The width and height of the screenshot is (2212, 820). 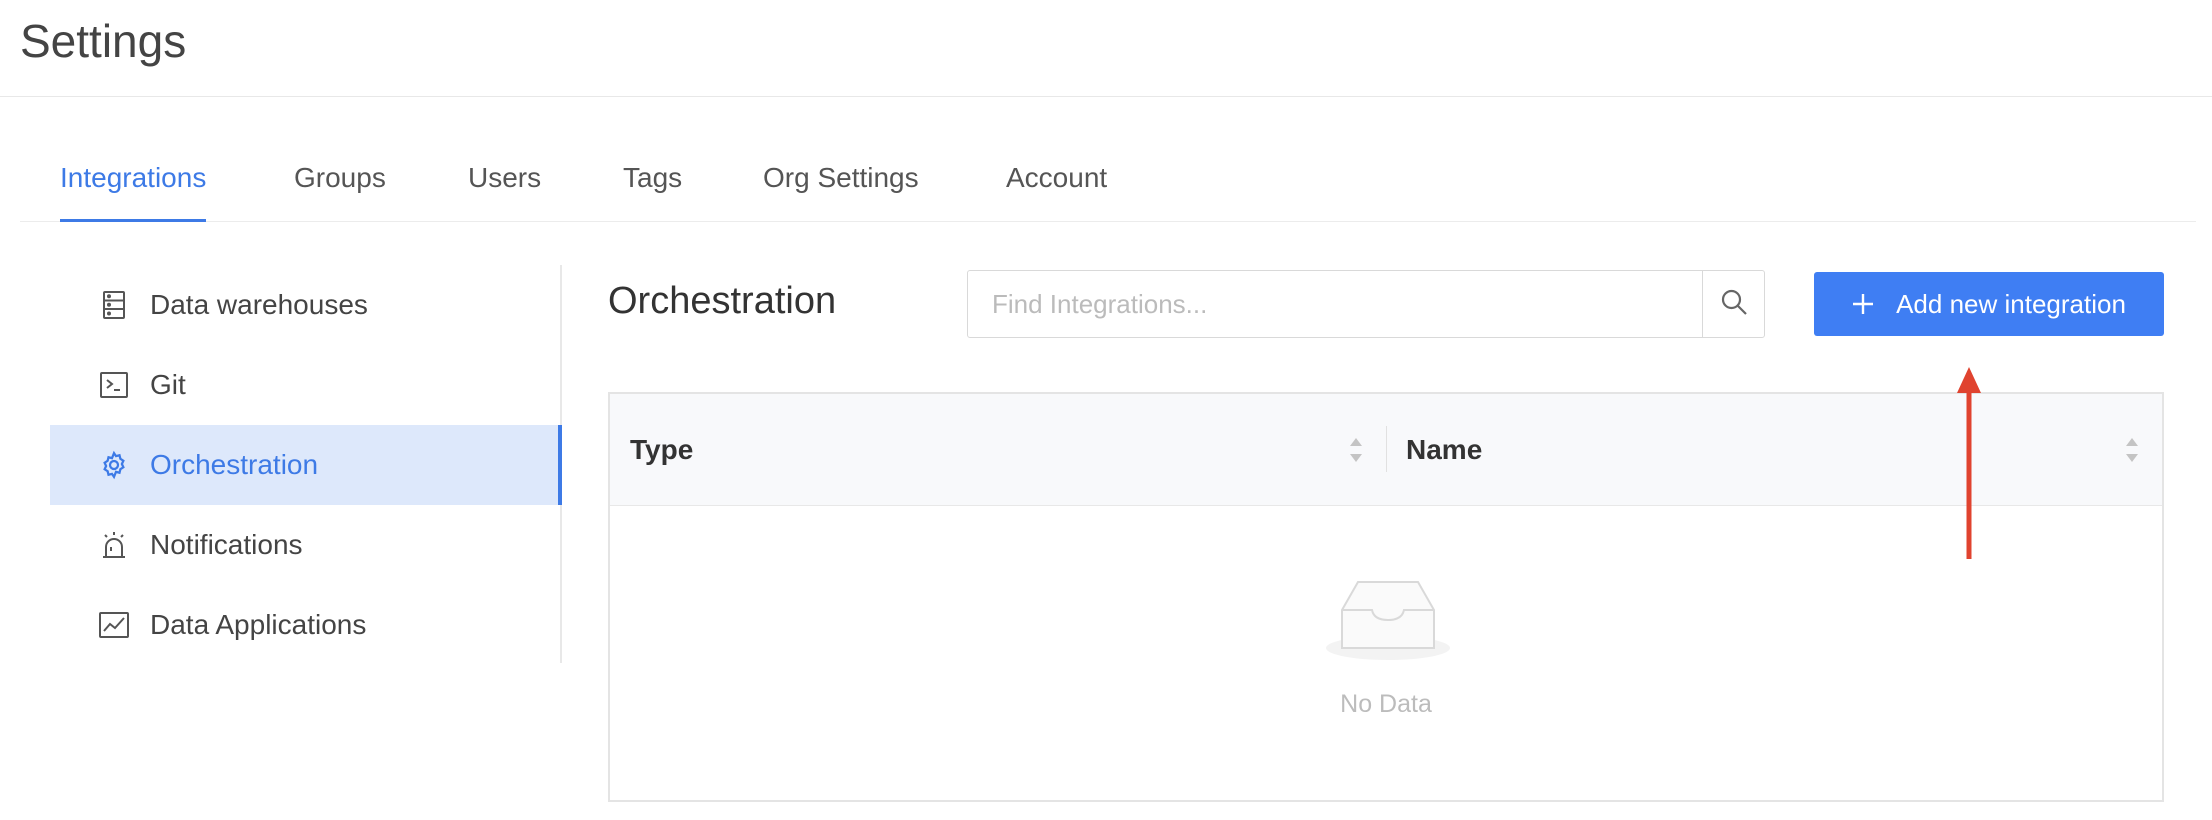 What do you see at coordinates (114, 465) in the screenshot?
I see `gear-icon` at bounding box center [114, 465].